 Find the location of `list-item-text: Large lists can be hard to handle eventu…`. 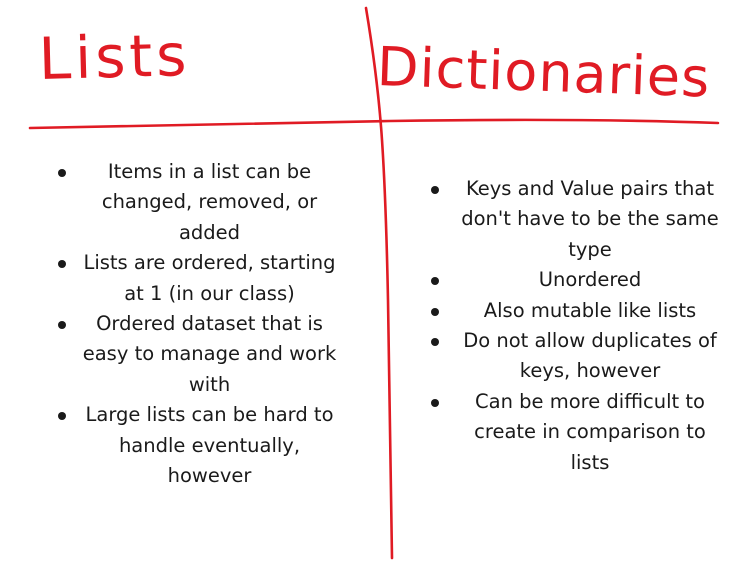

list-item-text: Large lists can be hard to handle eventu… is located at coordinates (209, 445).